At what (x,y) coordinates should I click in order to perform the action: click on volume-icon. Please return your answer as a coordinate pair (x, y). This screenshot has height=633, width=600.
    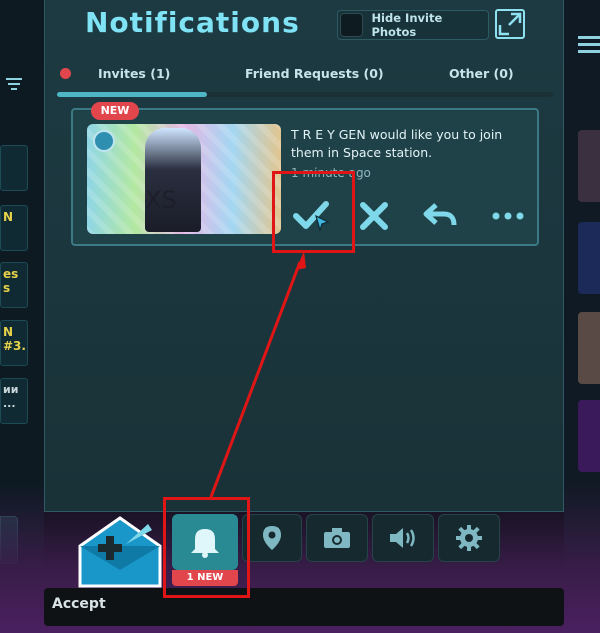
    Looking at the image, I should click on (402, 538).